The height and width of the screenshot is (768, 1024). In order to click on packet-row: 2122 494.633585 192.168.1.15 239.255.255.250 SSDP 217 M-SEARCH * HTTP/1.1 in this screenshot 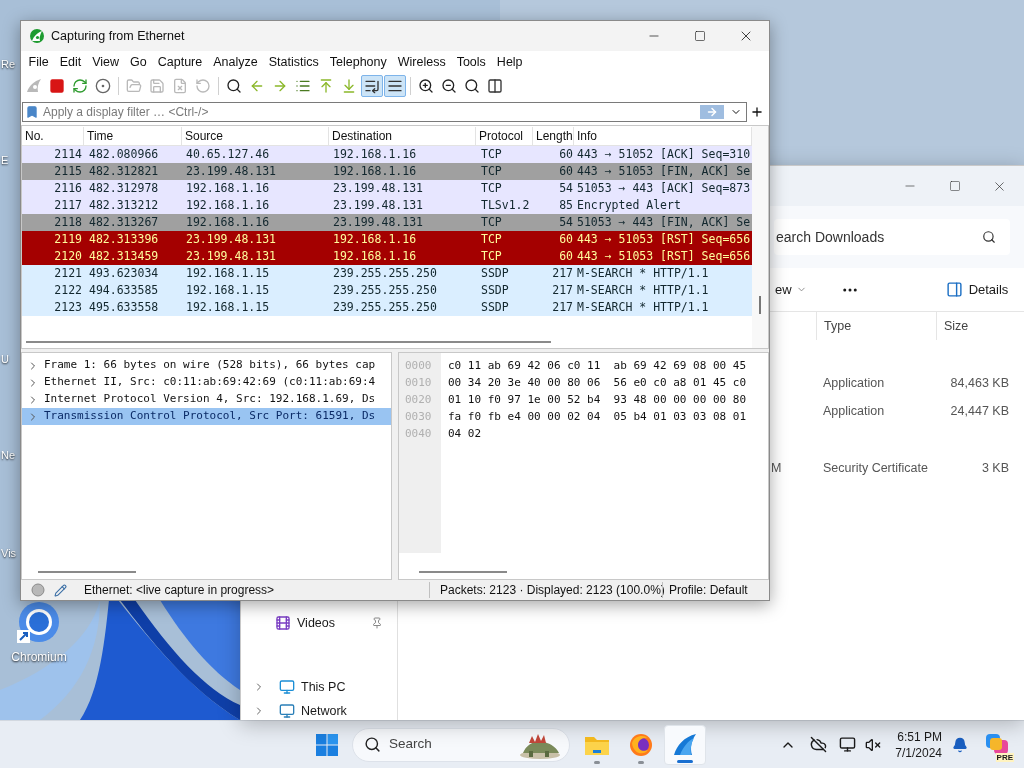, I will do `click(387, 290)`.